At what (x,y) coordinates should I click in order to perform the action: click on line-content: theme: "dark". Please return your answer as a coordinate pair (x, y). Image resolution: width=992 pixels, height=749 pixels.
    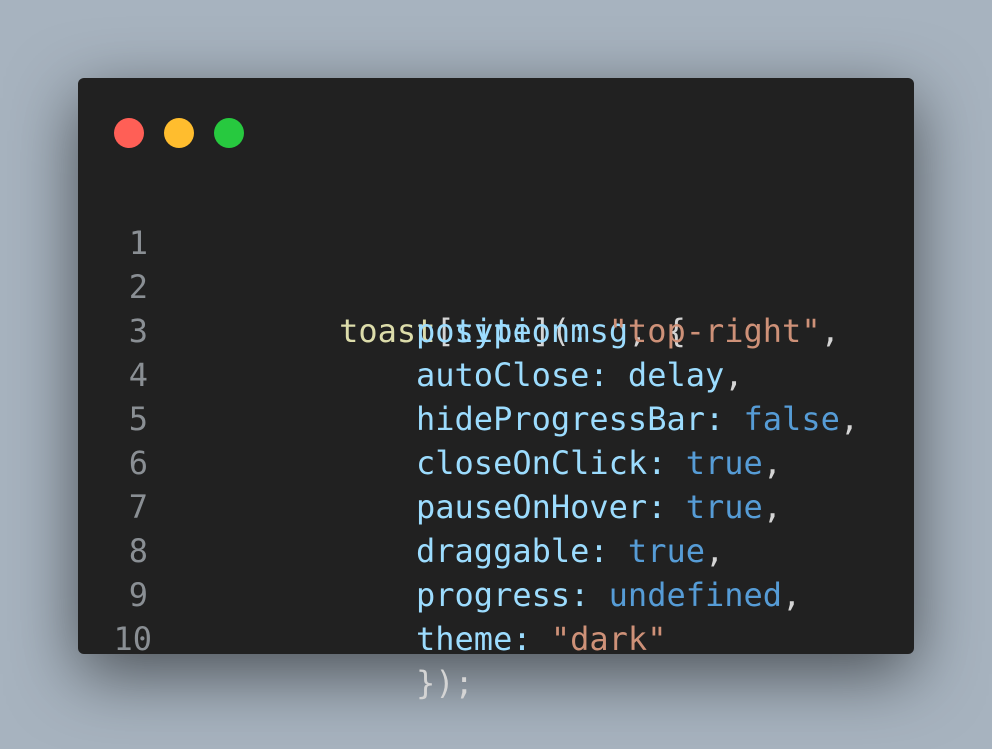
    Looking at the image, I should click on (425, 639).